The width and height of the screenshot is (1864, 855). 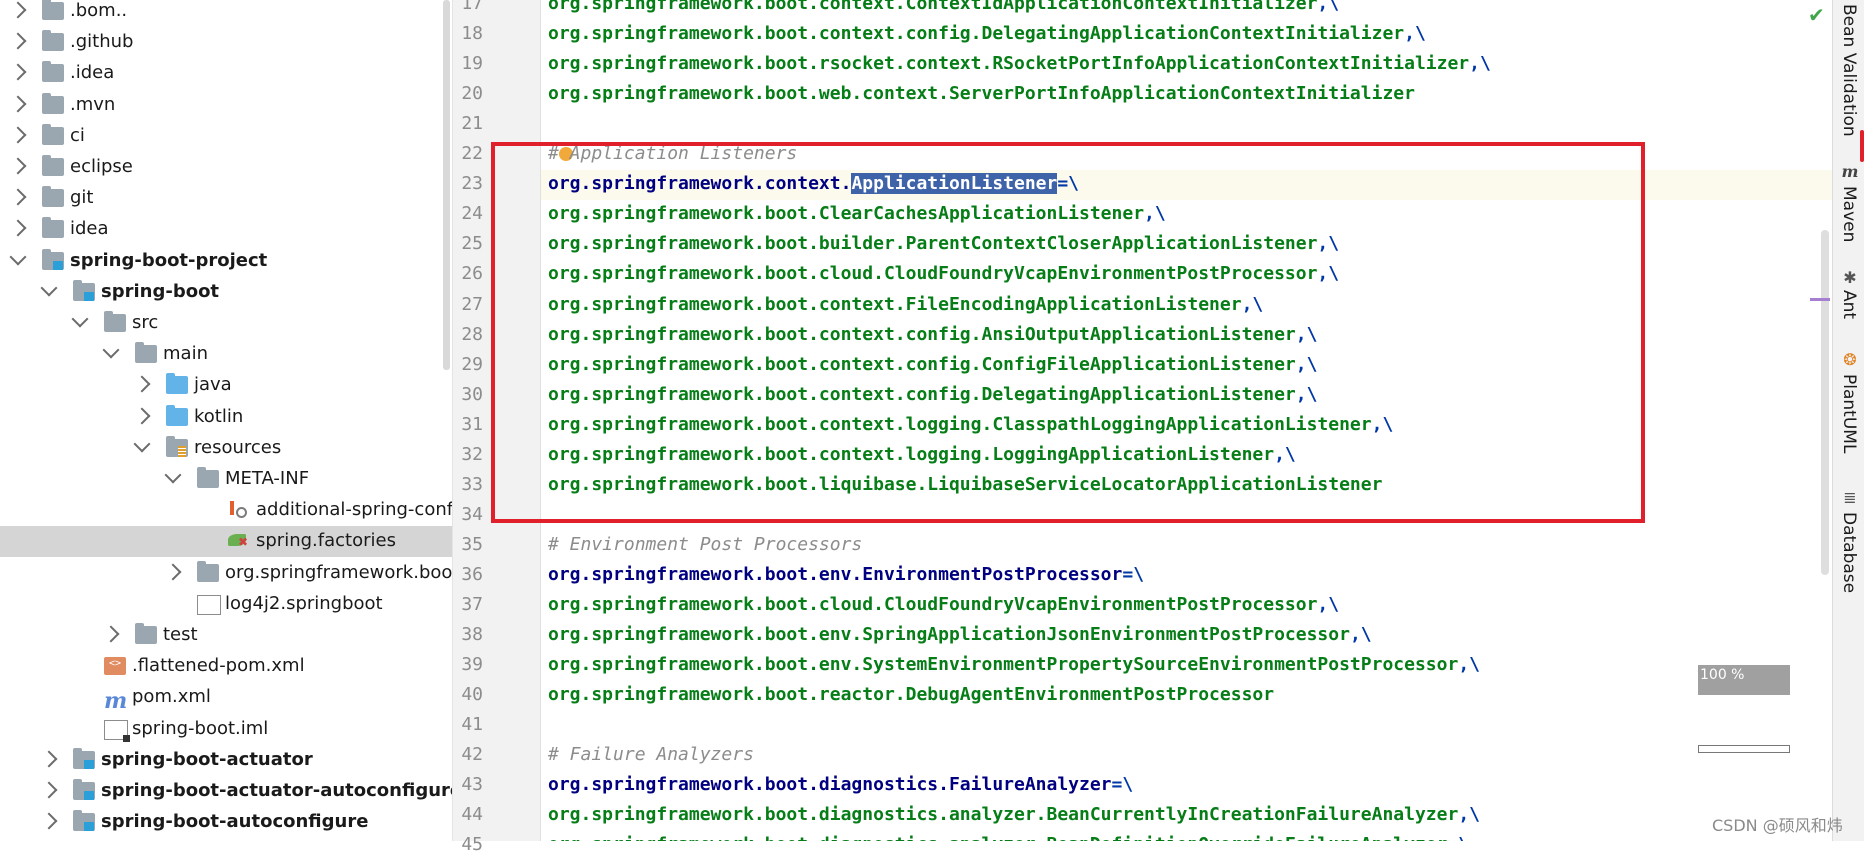 I want to click on tree-item-label: spring-boot-project, so click(x=169, y=260).